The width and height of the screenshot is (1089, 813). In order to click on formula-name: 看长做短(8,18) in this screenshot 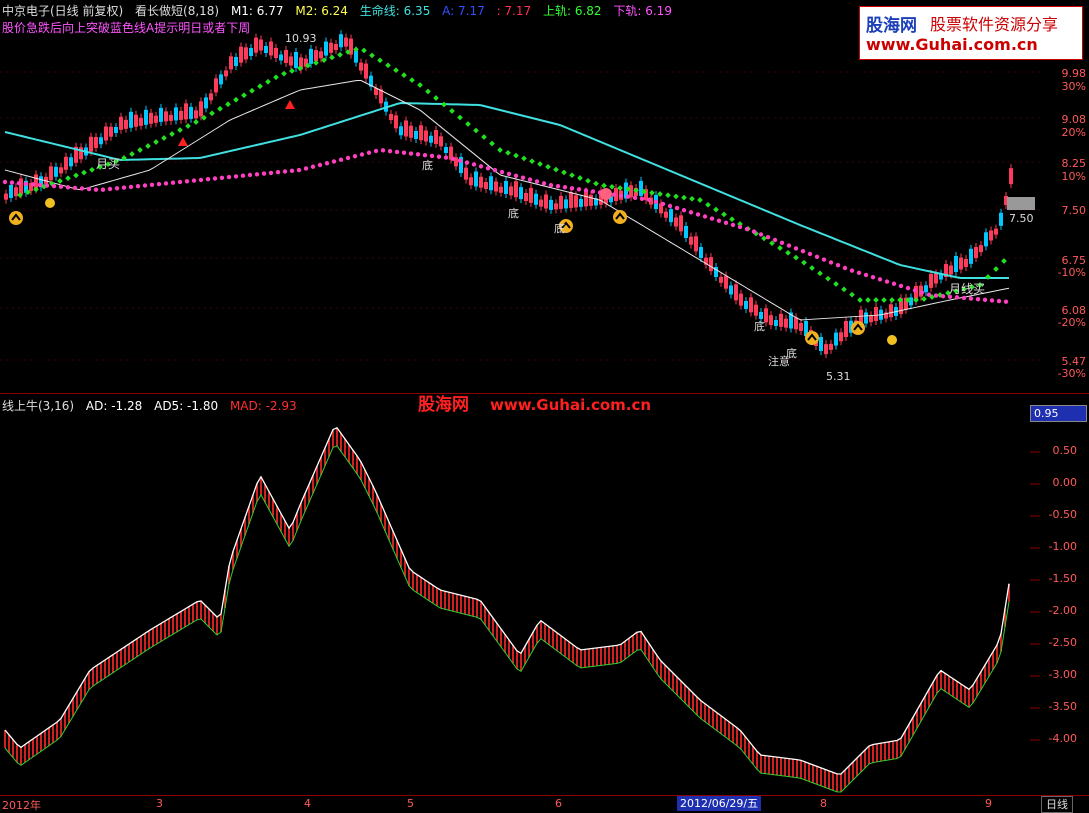, I will do `click(177, 11)`.